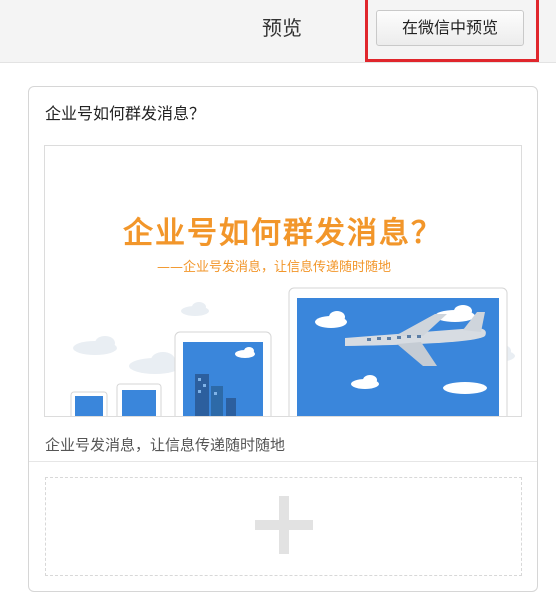 This screenshot has height=598, width=556. I want to click on preview-in-wechat-button: 在微信中预览, so click(450, 28).